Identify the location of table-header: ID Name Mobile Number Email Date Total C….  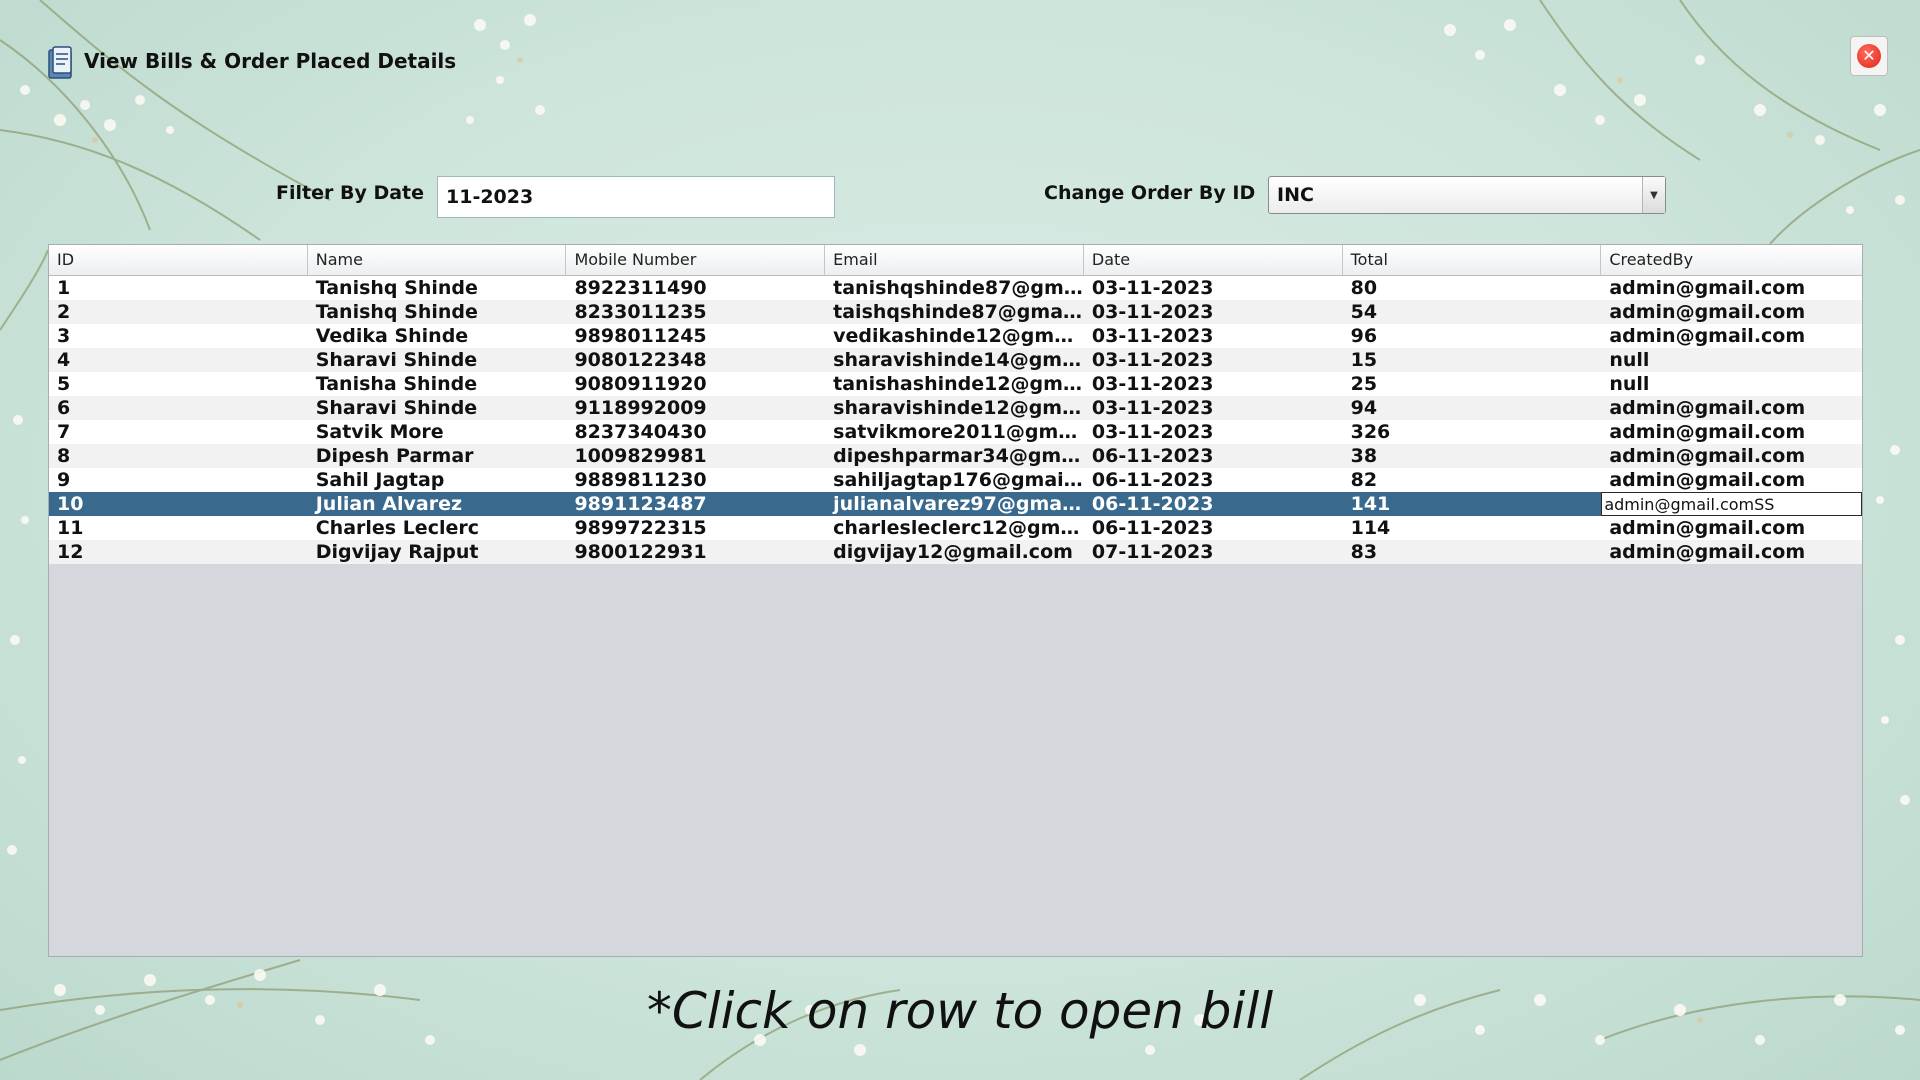
(955, 260).